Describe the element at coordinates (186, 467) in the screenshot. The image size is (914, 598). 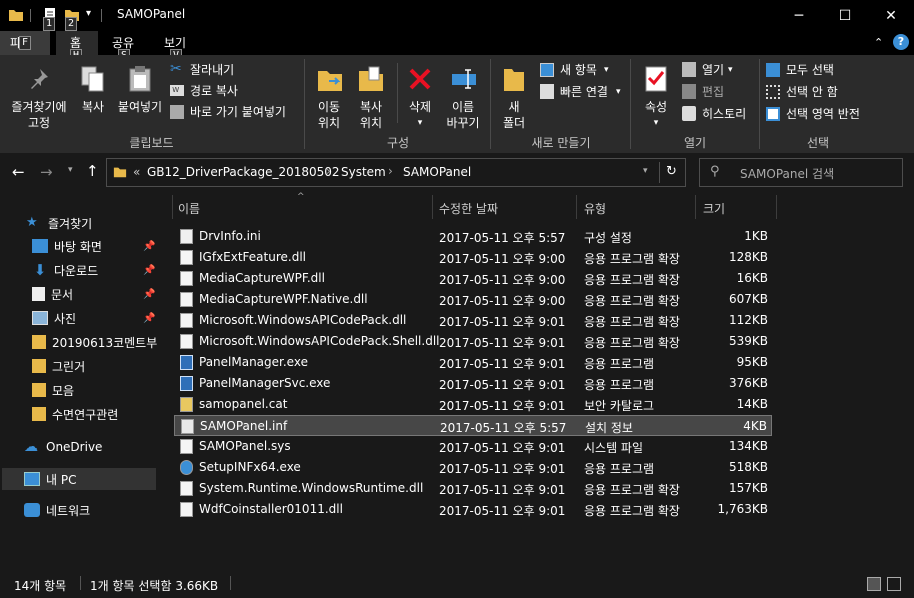
I see `setup-exe-icon` at that location.